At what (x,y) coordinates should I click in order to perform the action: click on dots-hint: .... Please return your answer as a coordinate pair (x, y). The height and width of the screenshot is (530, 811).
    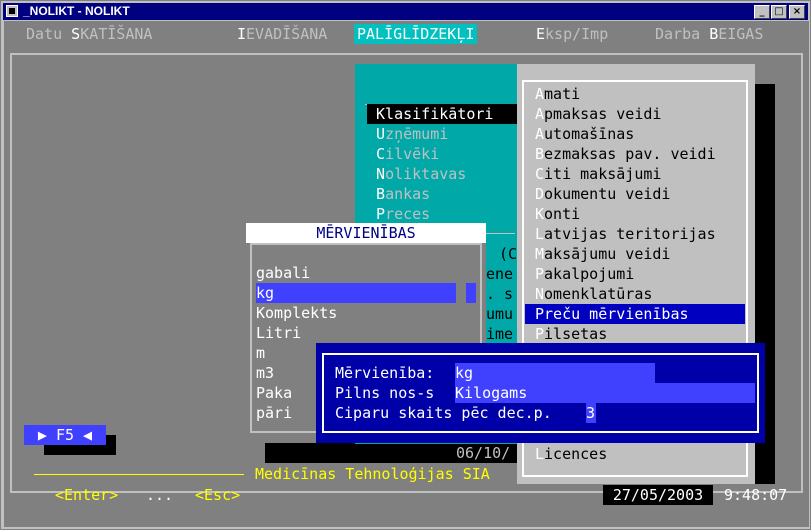
    Looking at the image, I should click on (160, 495).